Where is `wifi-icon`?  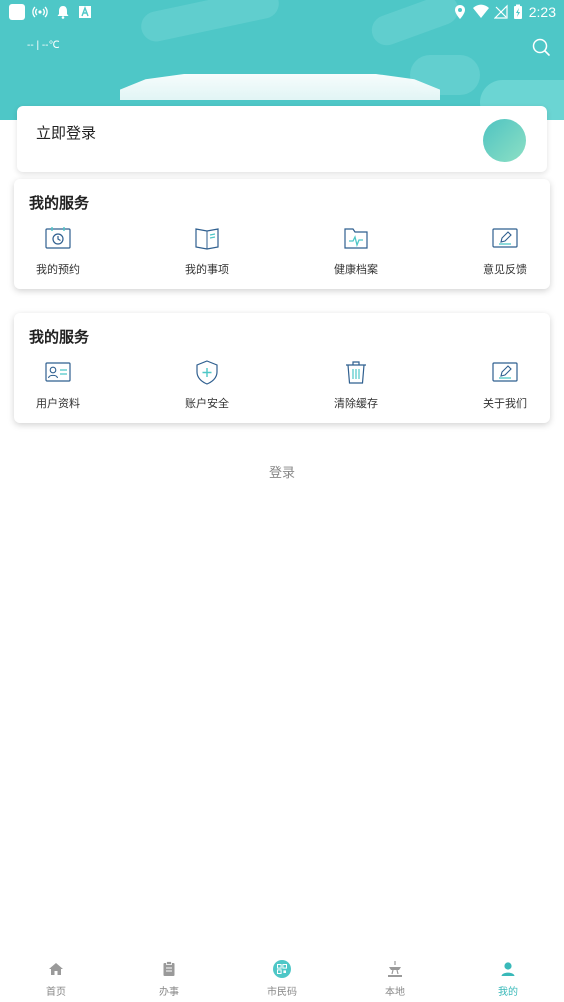 wifi-icon is located at coordinates (481, 11).